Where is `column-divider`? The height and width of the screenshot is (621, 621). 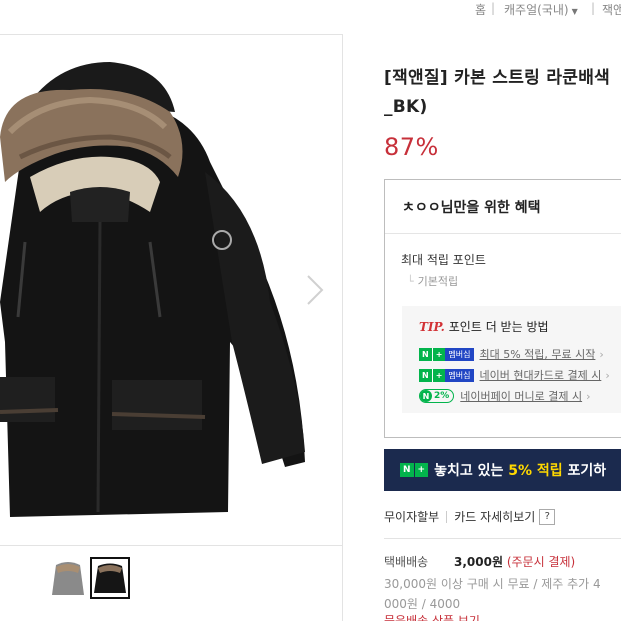
column-divider is located at coordinates (342, 327).